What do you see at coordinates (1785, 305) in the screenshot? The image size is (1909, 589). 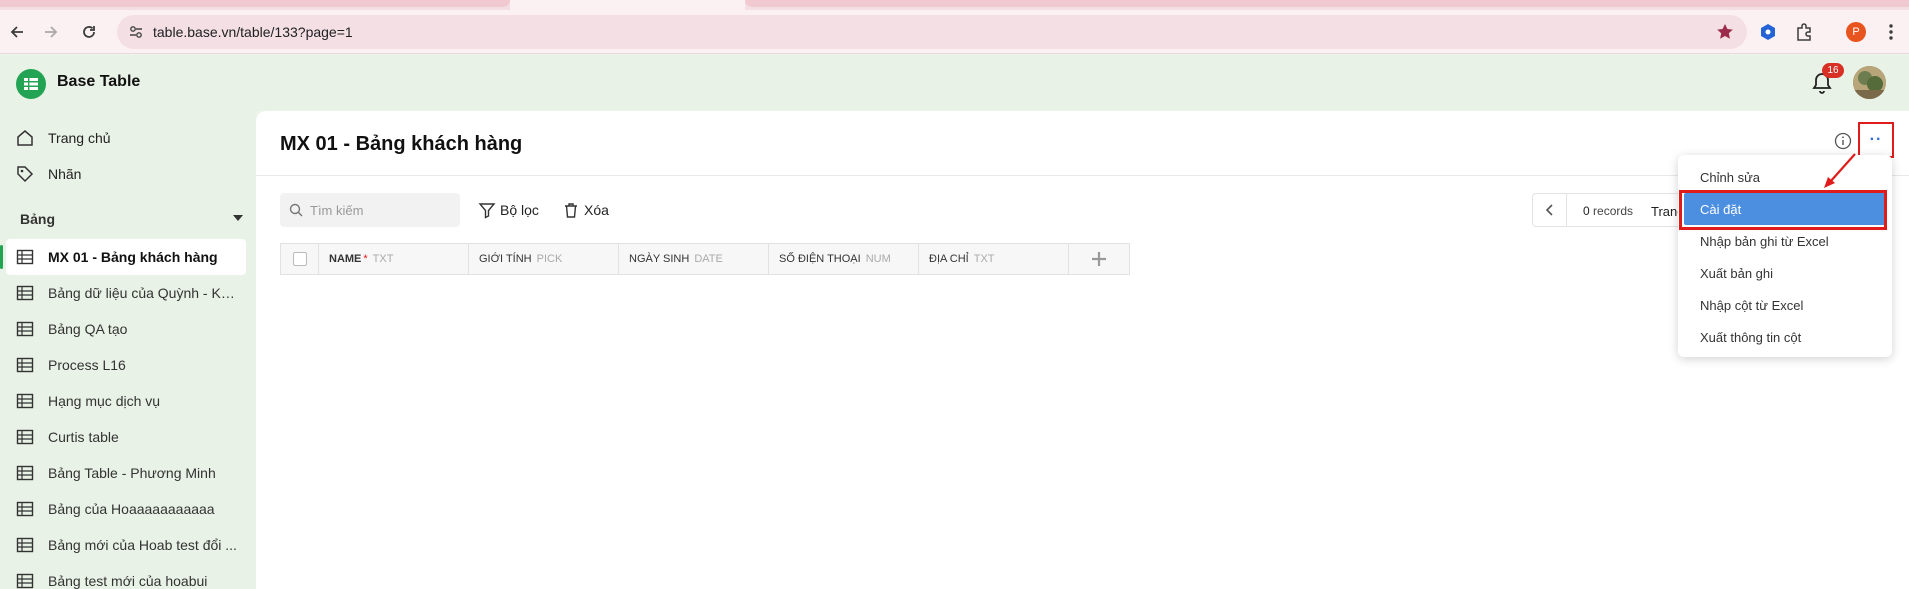 I see `menu-item-import-columns-excel: Nhập cột từ Excel` at bounding box center [1785, 305].